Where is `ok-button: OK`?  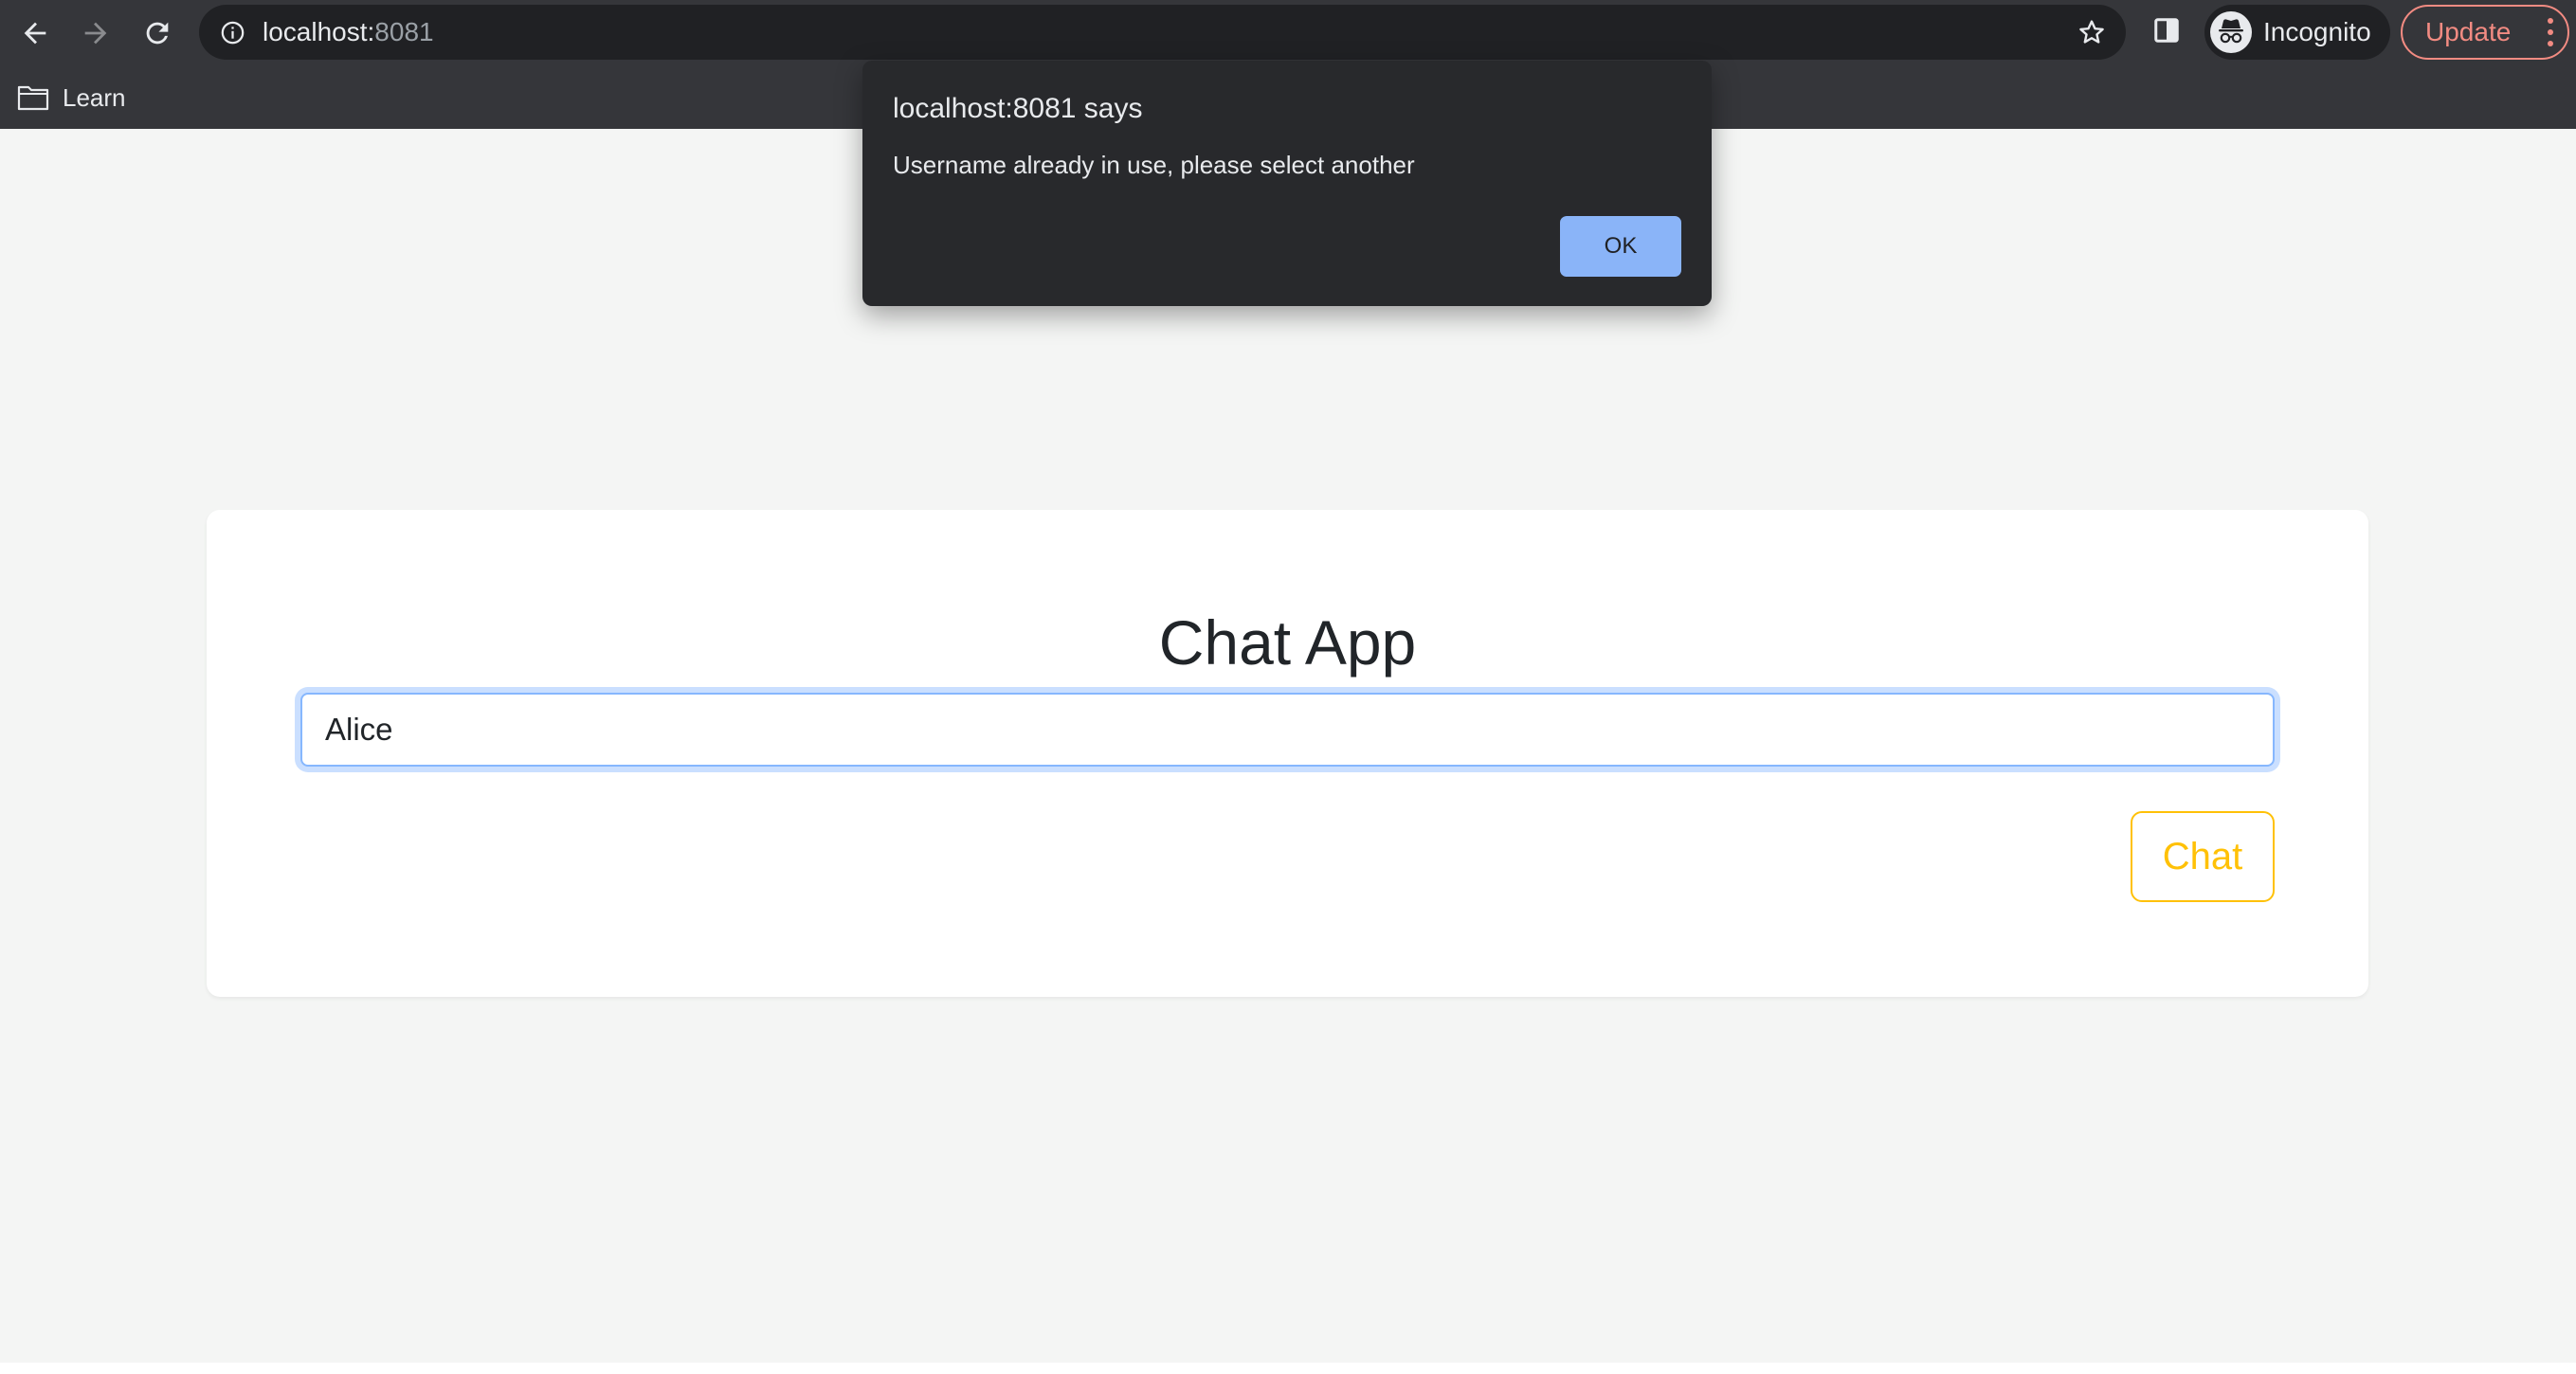
ok-button: OK is located at coordinates (1620, 246).